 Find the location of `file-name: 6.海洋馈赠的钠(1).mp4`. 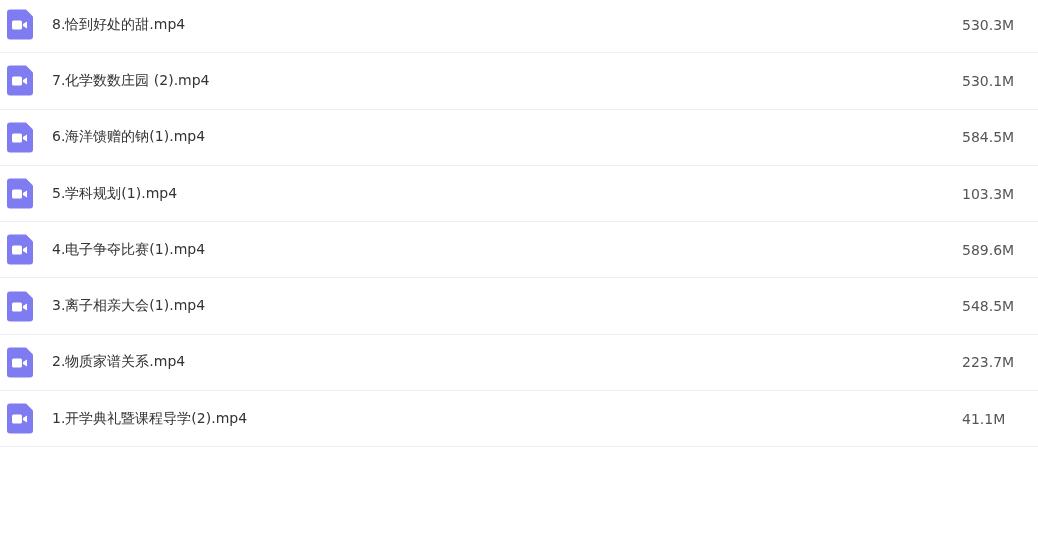

file-name: 6.海洋馈赠的钠(1).mp4 is located at coordinates (507, 137).